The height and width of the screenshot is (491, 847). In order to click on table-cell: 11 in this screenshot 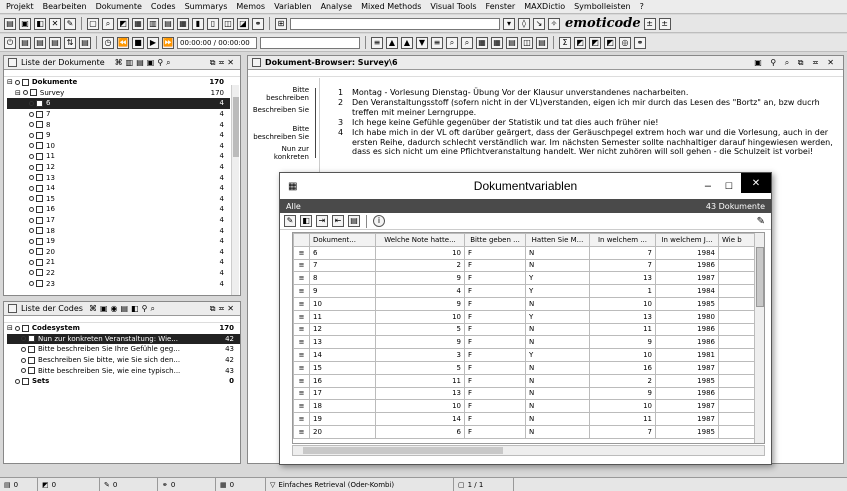, I will do `click(342, 316)`.